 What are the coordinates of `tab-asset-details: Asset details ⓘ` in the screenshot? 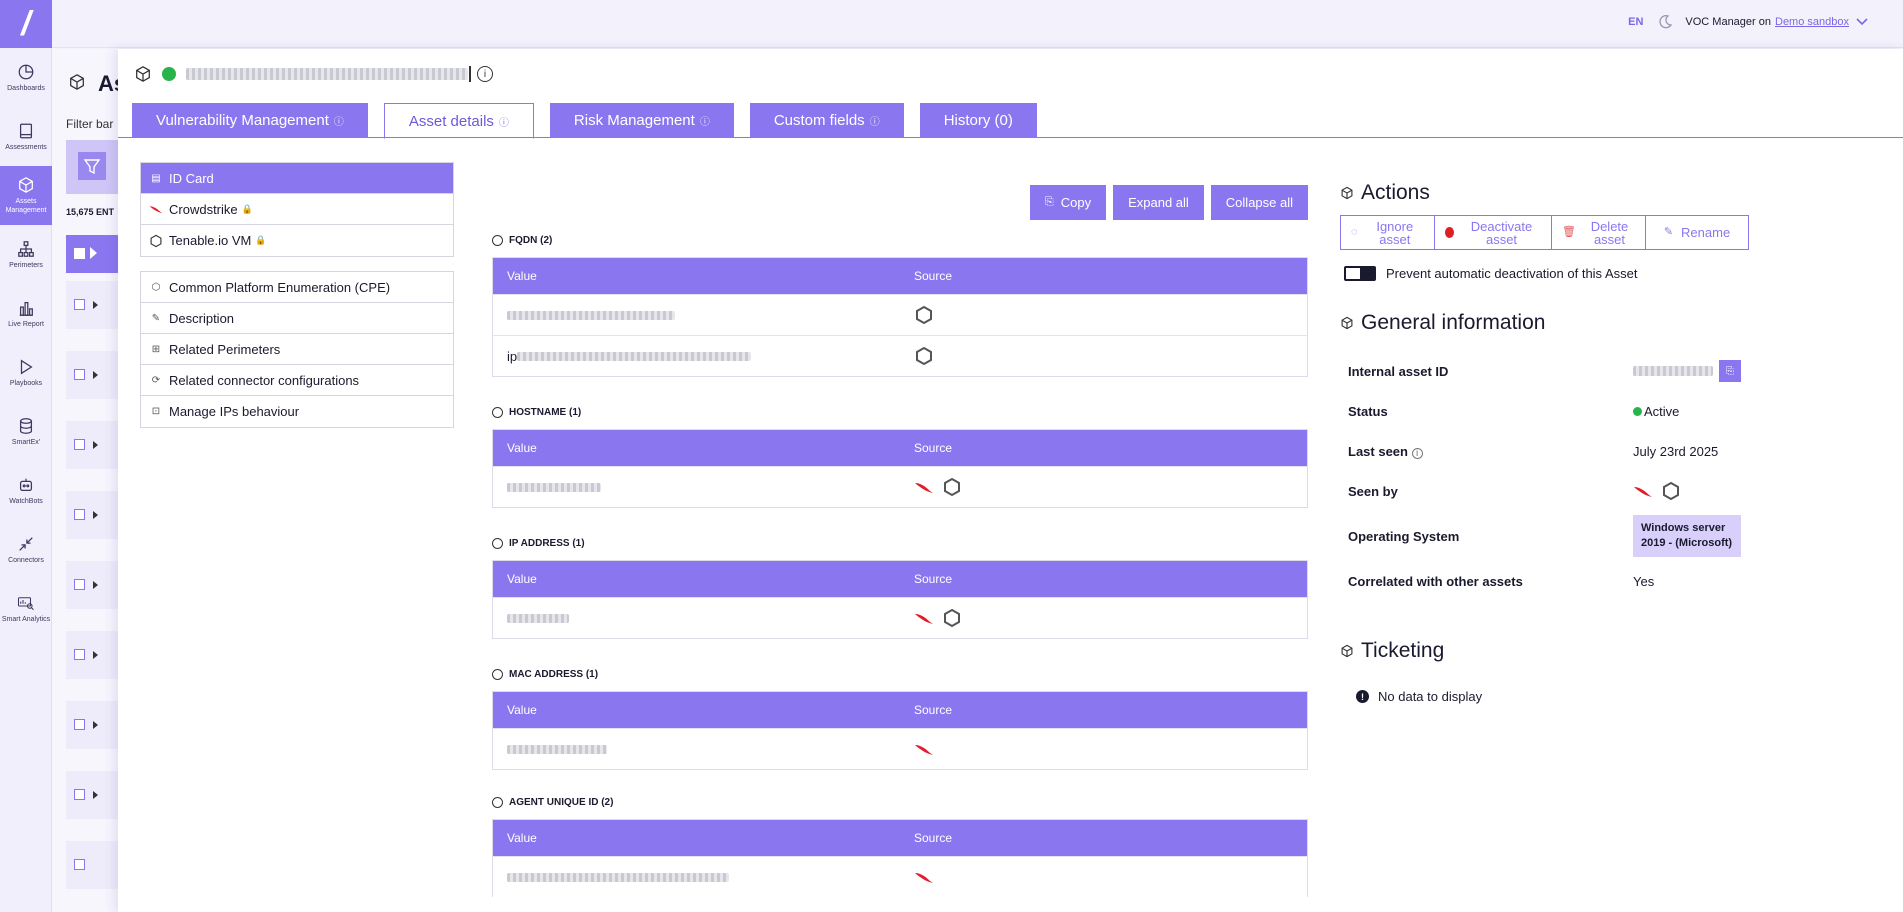 It's located at (458, 121).